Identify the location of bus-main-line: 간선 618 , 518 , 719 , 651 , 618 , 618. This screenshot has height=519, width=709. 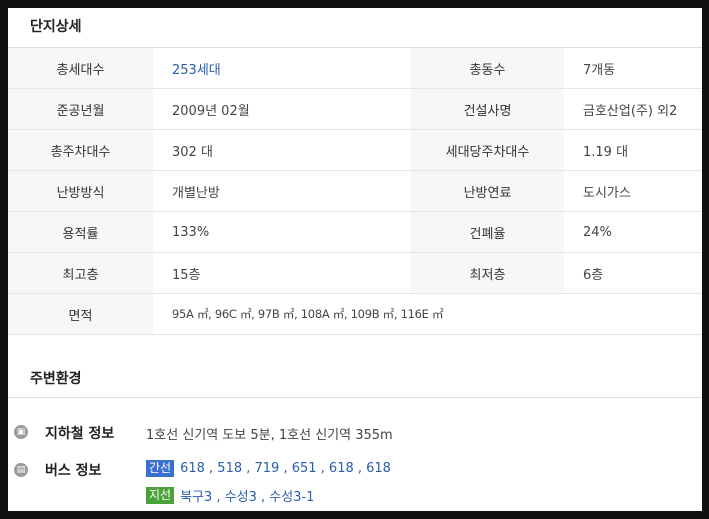
(268, 468).